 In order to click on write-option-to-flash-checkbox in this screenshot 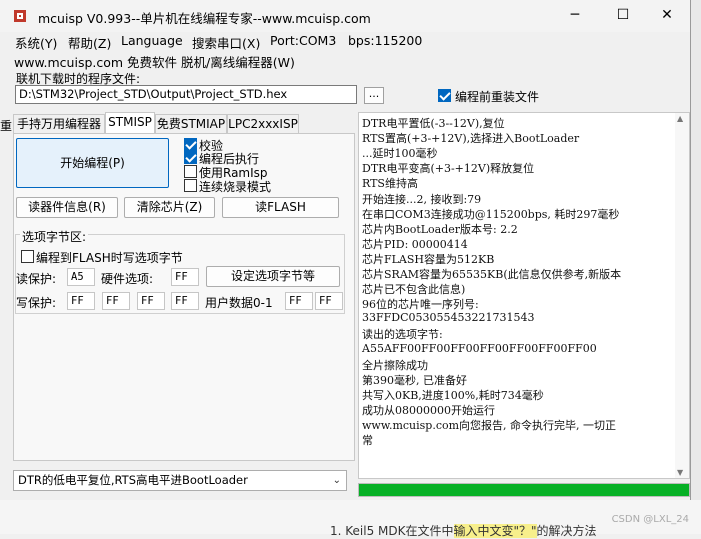, I will do `click(27, 256)`.